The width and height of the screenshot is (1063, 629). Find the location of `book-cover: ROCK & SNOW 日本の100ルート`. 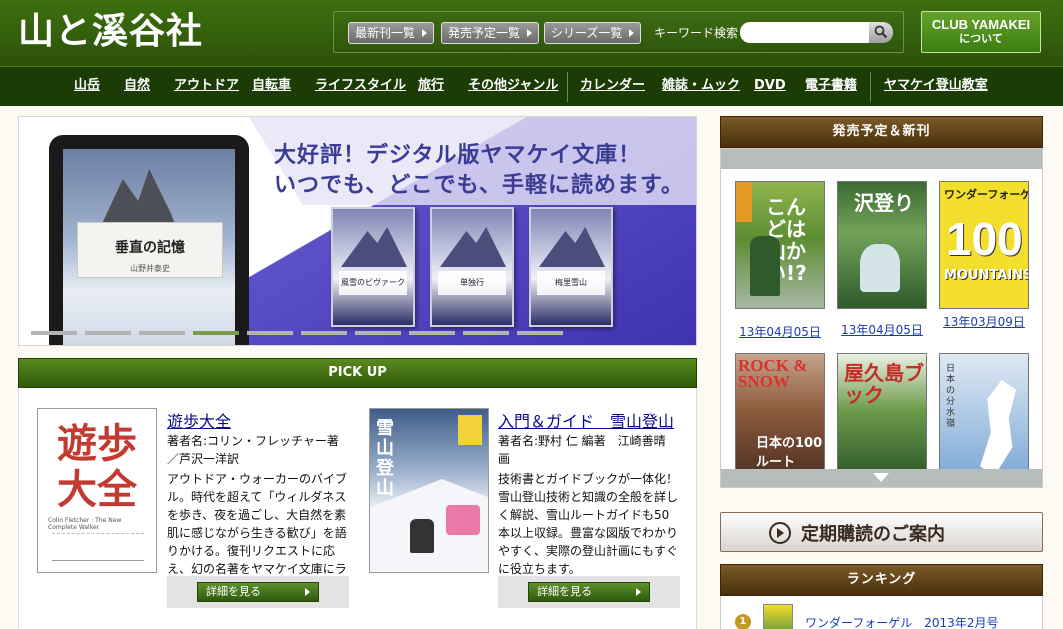

book-cover: ROCK & SNOW 日本の100ルート is located at coordinates (780, 417).